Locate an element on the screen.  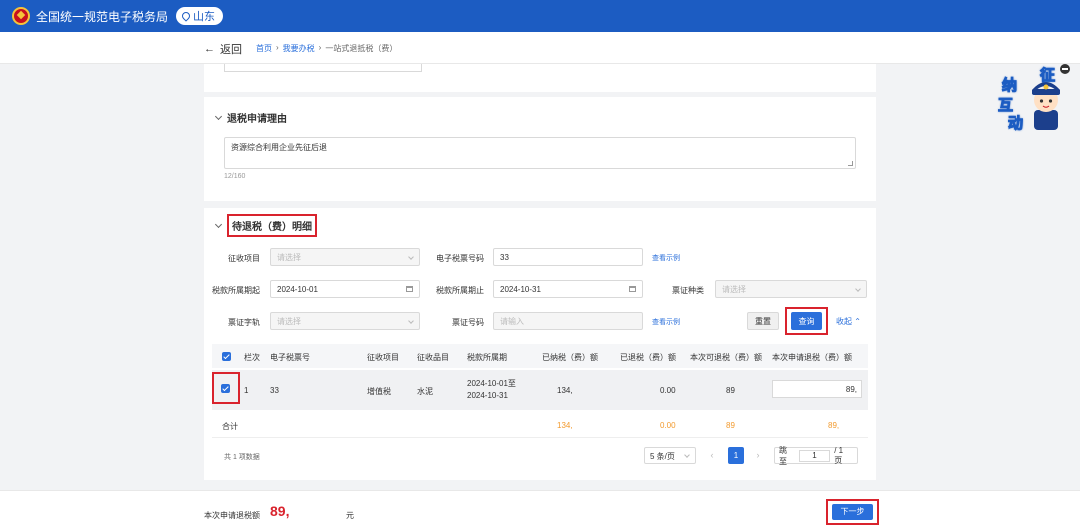
tax-ticket-no-input: 33 is located at coordinates (568, 257).